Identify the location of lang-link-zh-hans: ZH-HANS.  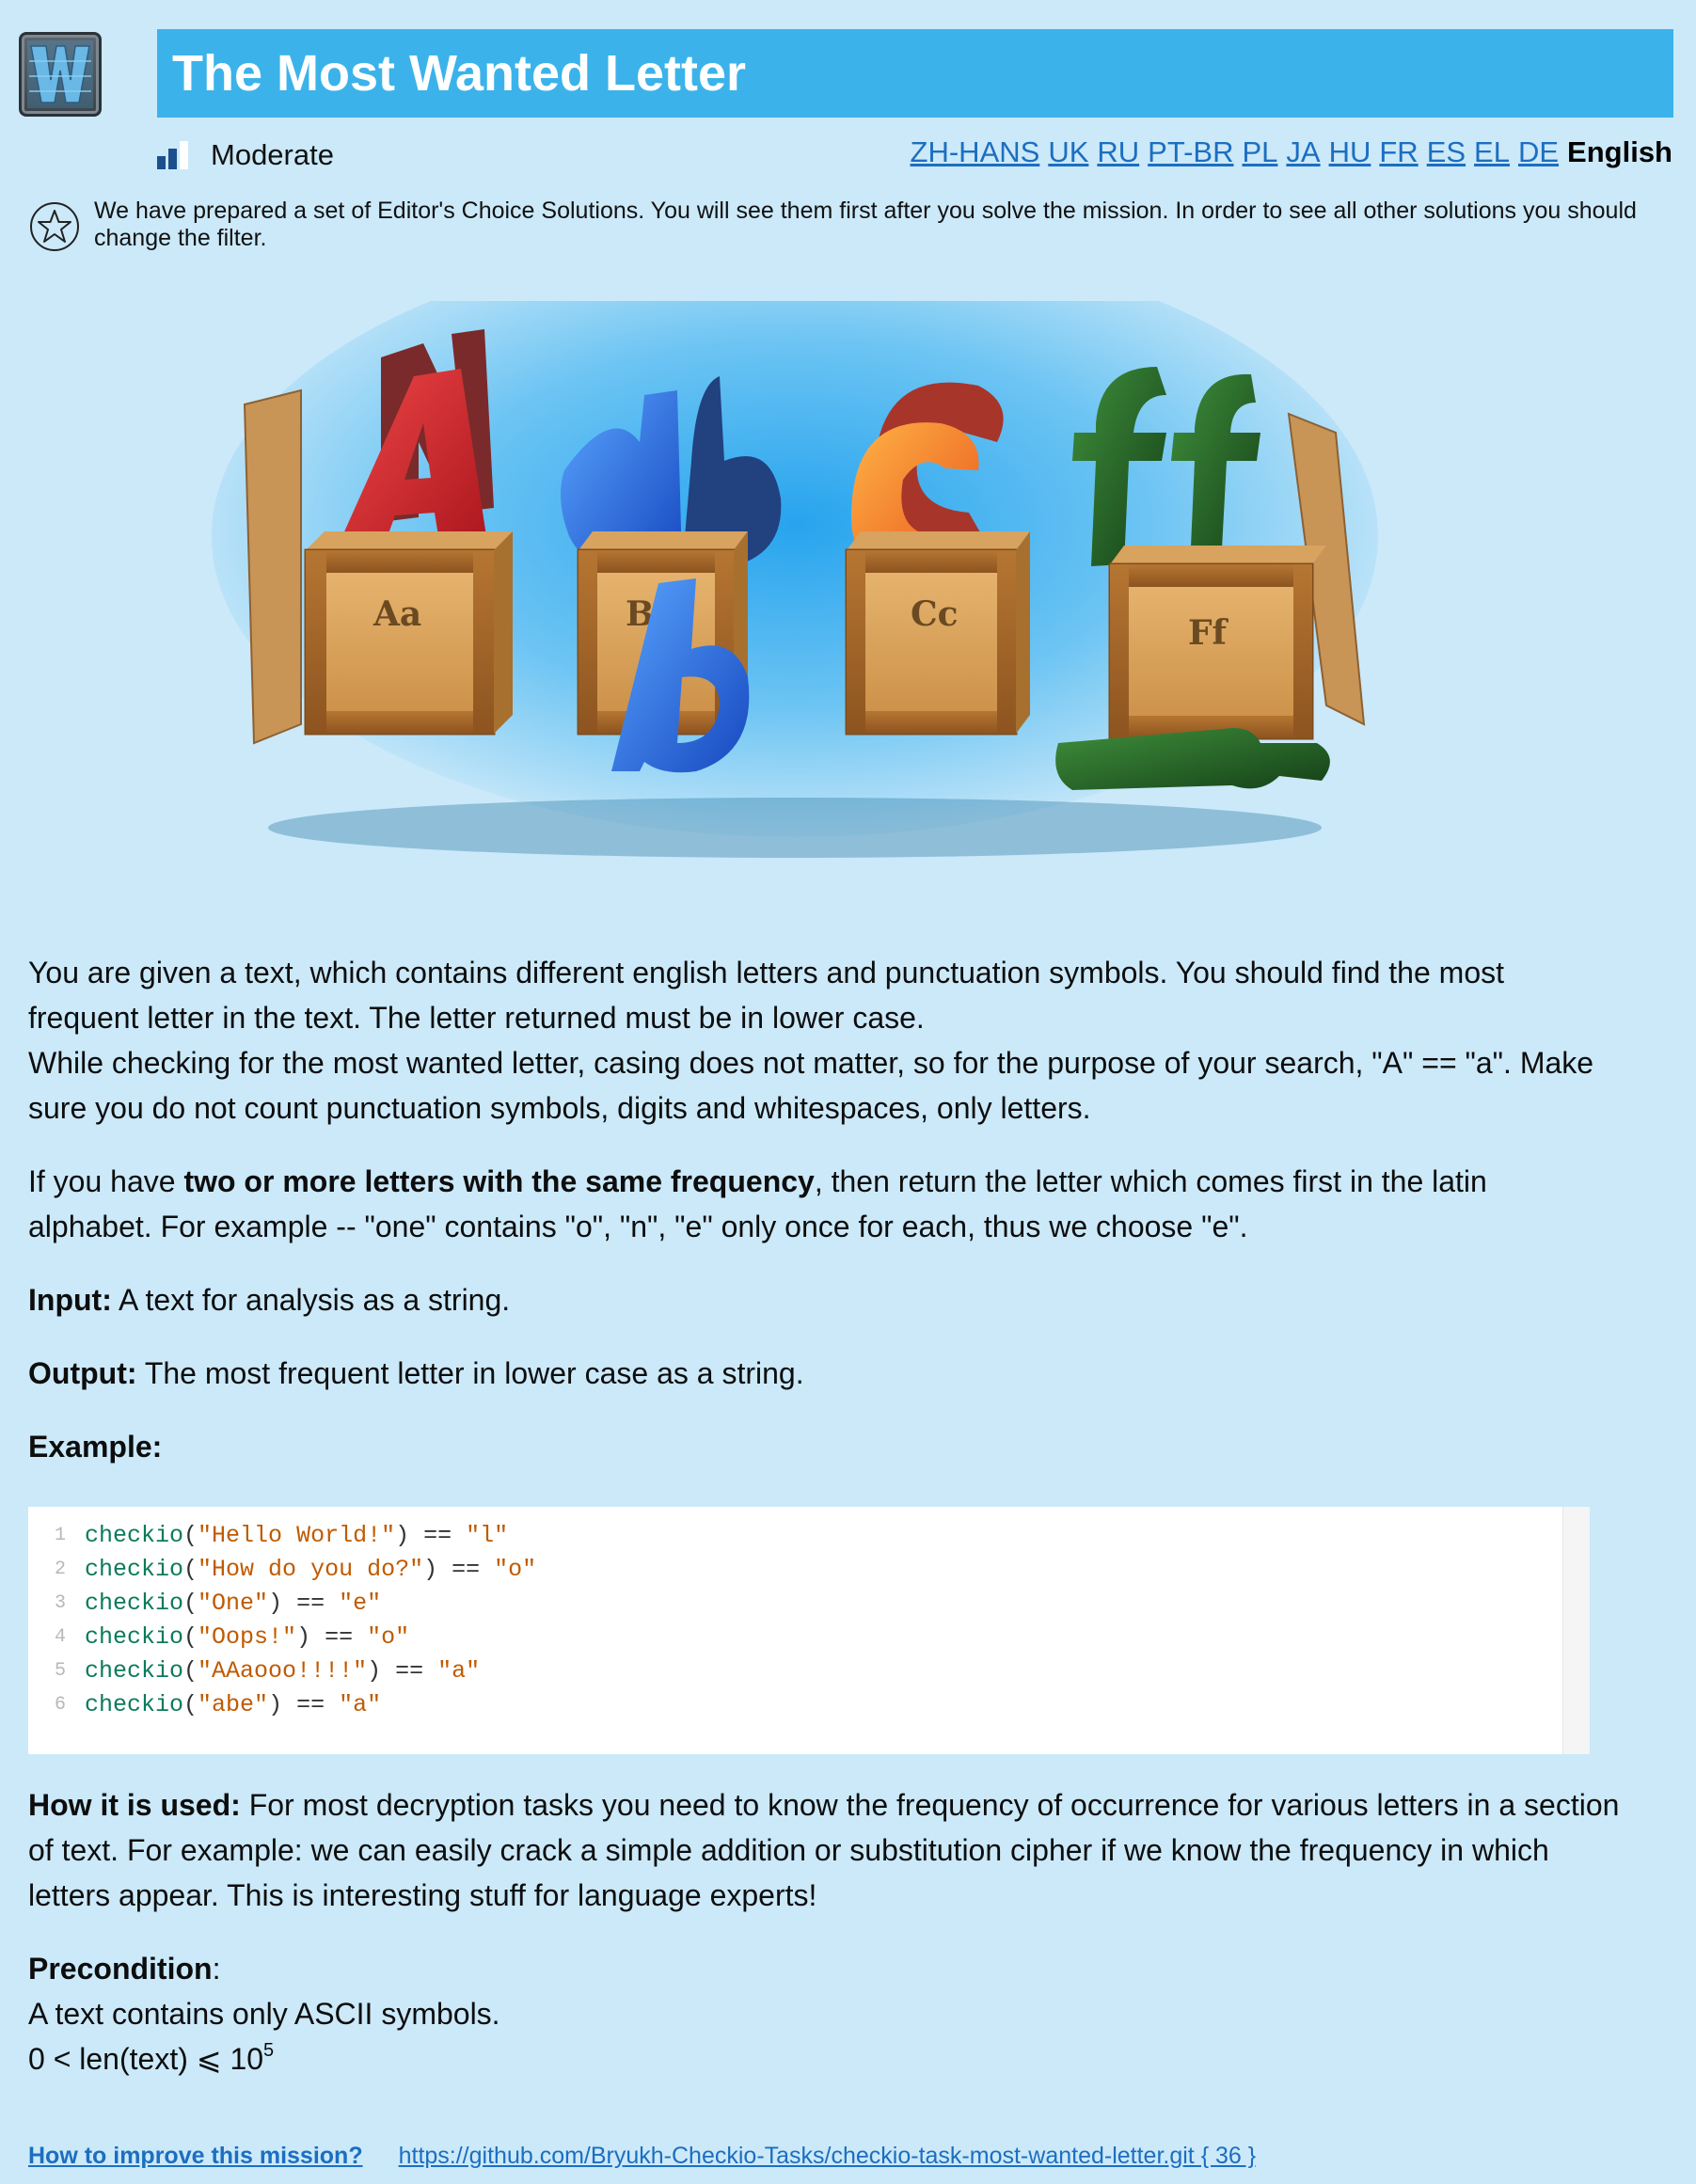
(975, 152).